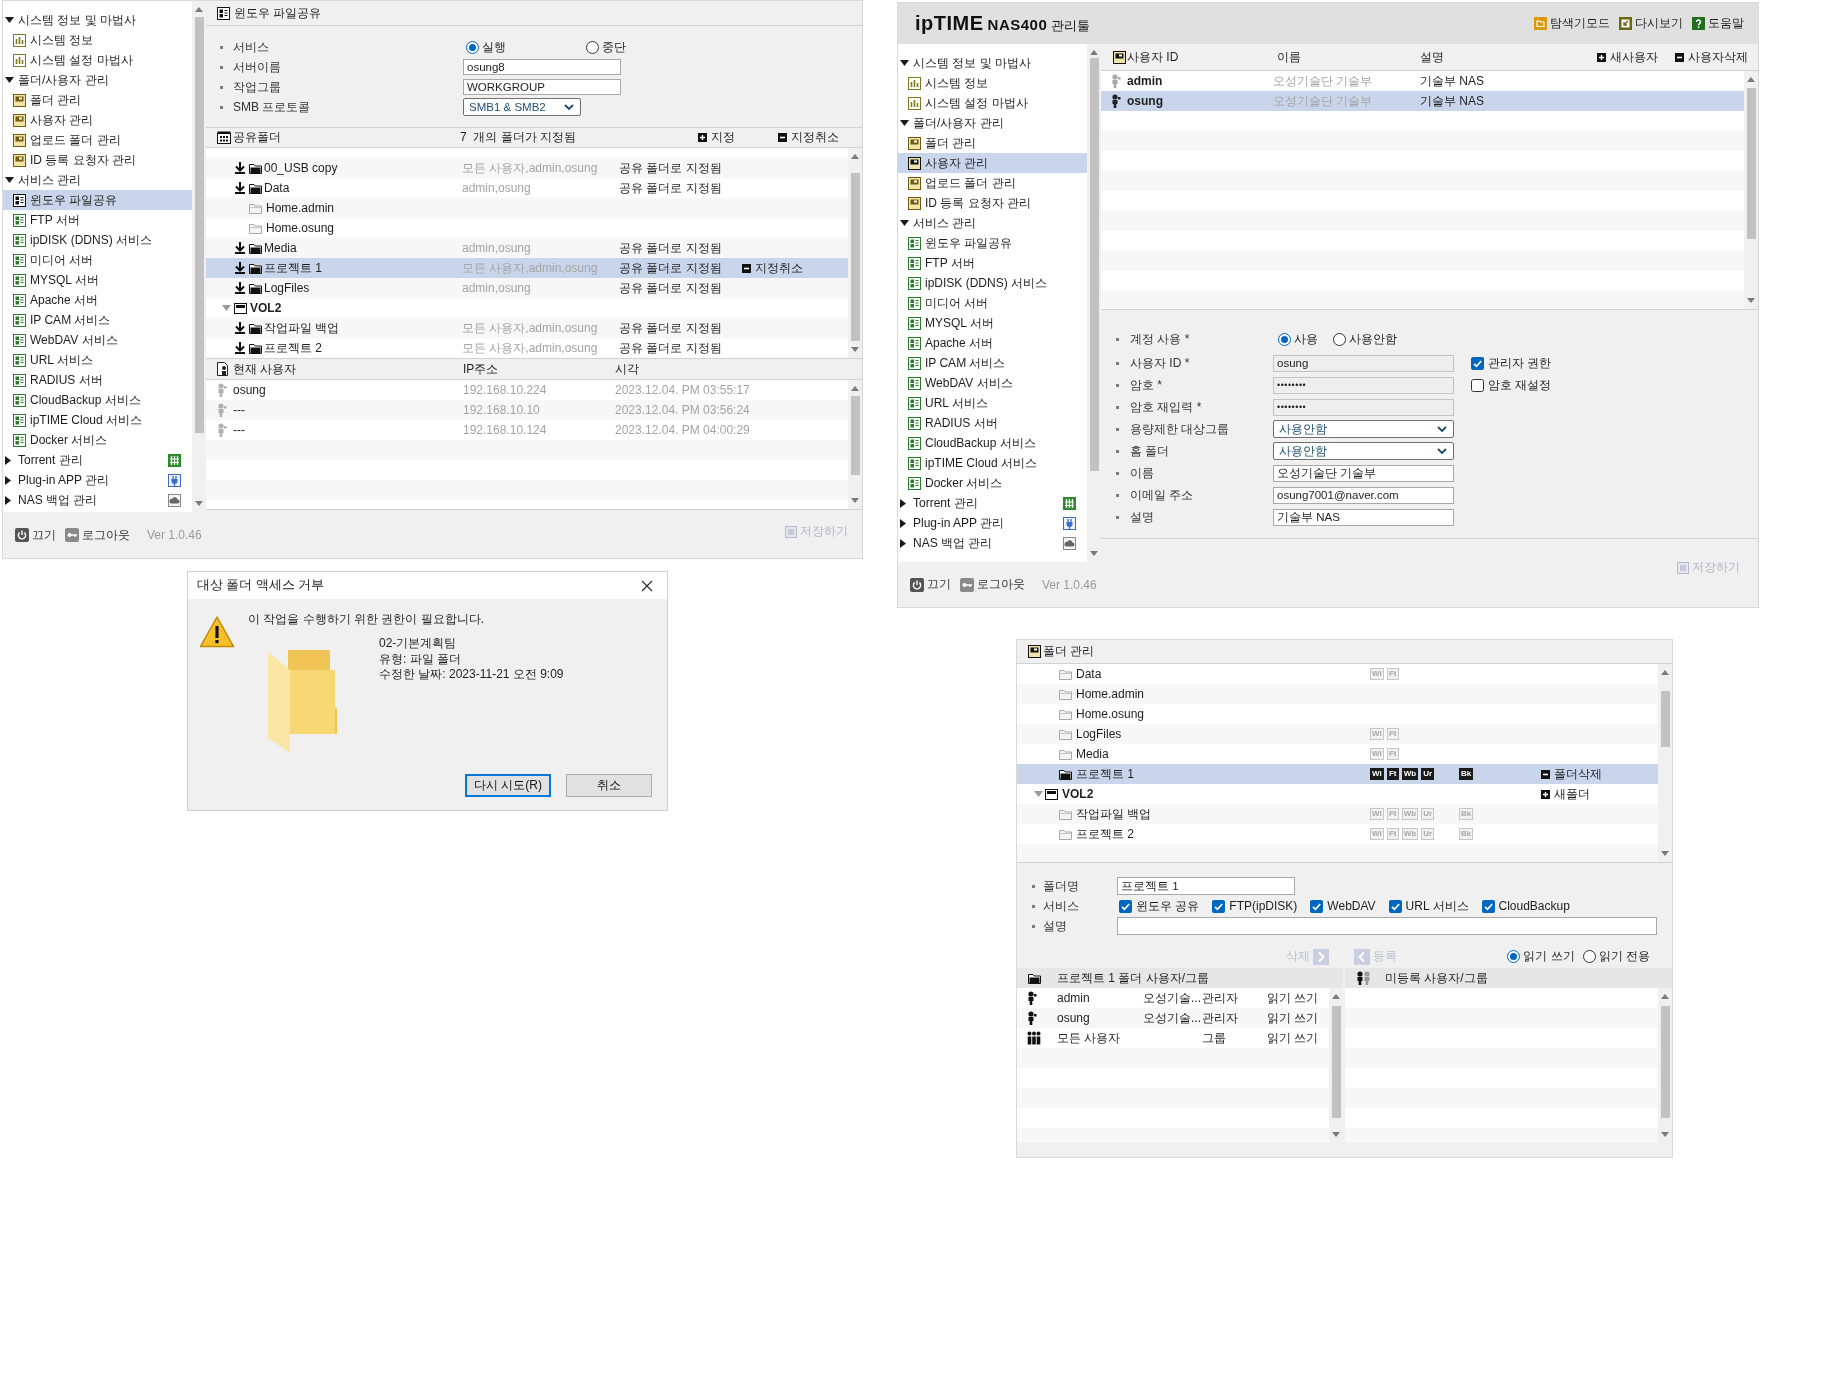 This screenshot has width=1828, height=1380. What do you see at coordinates (1337, 794) in the screenshot?
I see `tree-row: VOL2 새폴더` at bounding box center [1337, 794].